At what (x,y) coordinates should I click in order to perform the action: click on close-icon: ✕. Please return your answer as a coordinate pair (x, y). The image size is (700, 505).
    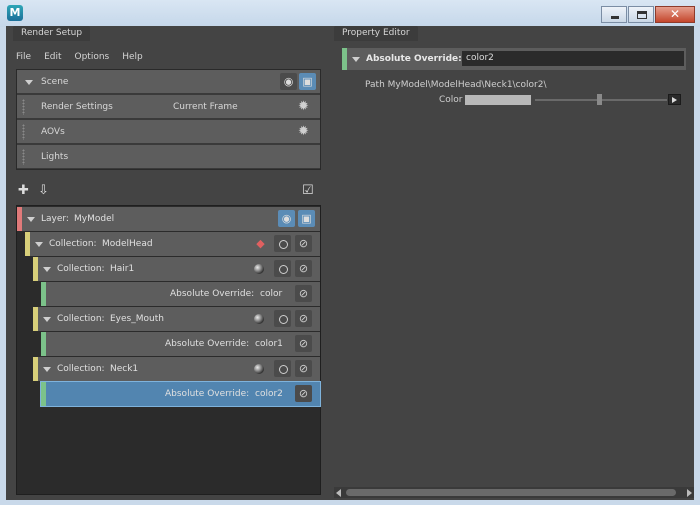
    Looking at the image, I should click on (675, 14).